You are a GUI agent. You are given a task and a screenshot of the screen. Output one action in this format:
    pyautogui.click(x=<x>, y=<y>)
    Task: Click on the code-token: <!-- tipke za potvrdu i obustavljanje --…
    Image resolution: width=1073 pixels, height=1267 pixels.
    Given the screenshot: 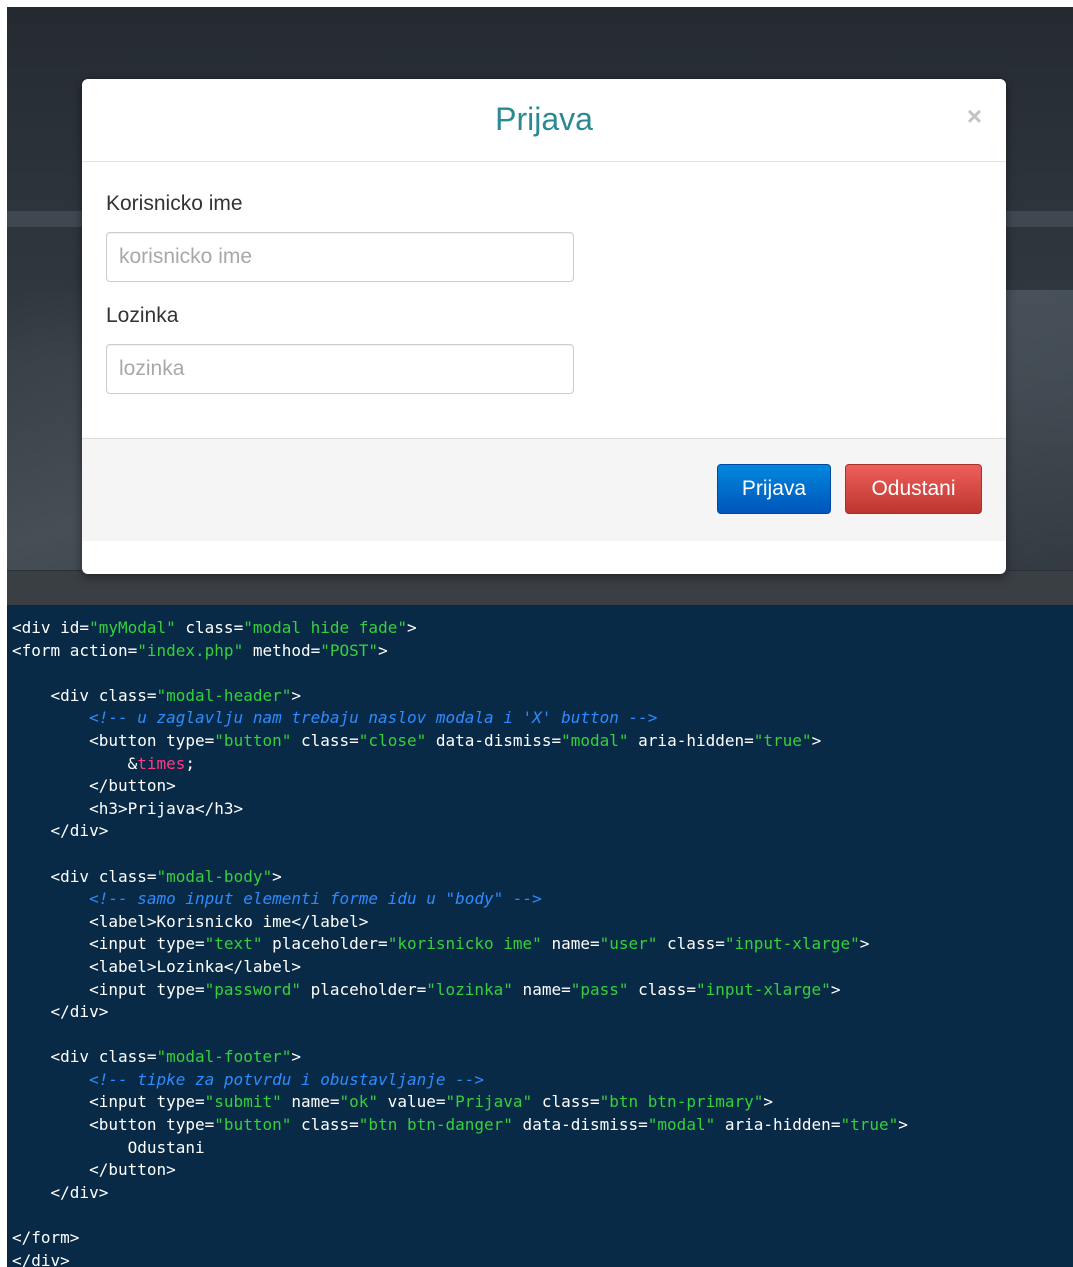 What is the action you would take?
    pyautogui.click(x=248, y=1079)
    